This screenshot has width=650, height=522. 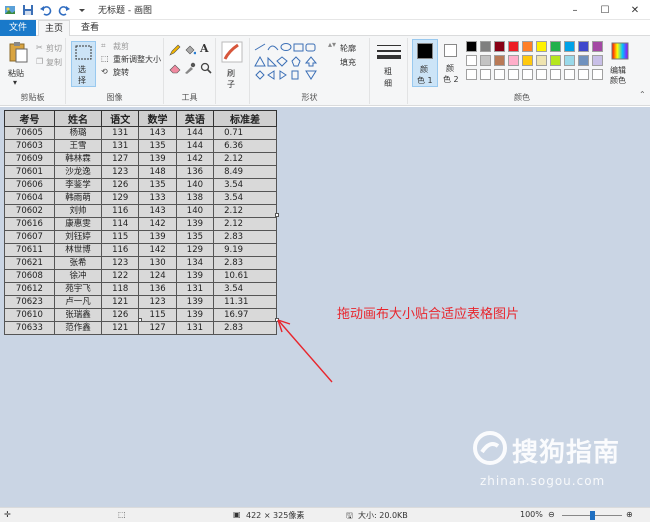 What do you see at coordinates (245, 224) in the screenshot?
I see `table-cell: 2.12` at bounding box center [245, 224].